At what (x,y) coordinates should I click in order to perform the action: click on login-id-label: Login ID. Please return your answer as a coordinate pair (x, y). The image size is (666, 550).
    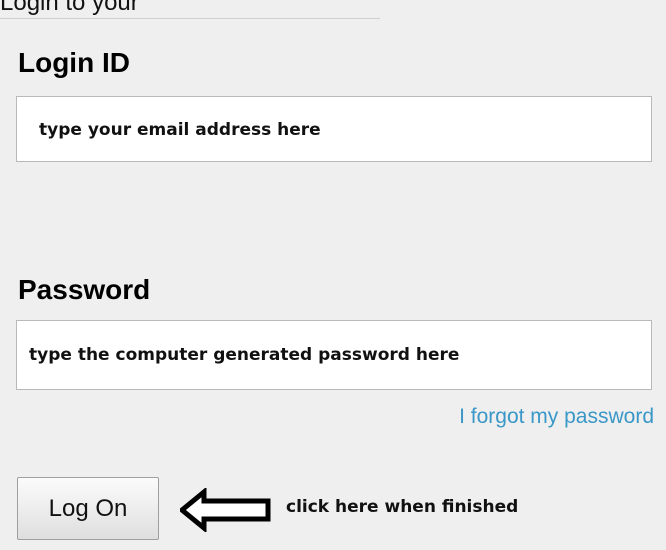
    Looking at the image, I should click on (74, 62).